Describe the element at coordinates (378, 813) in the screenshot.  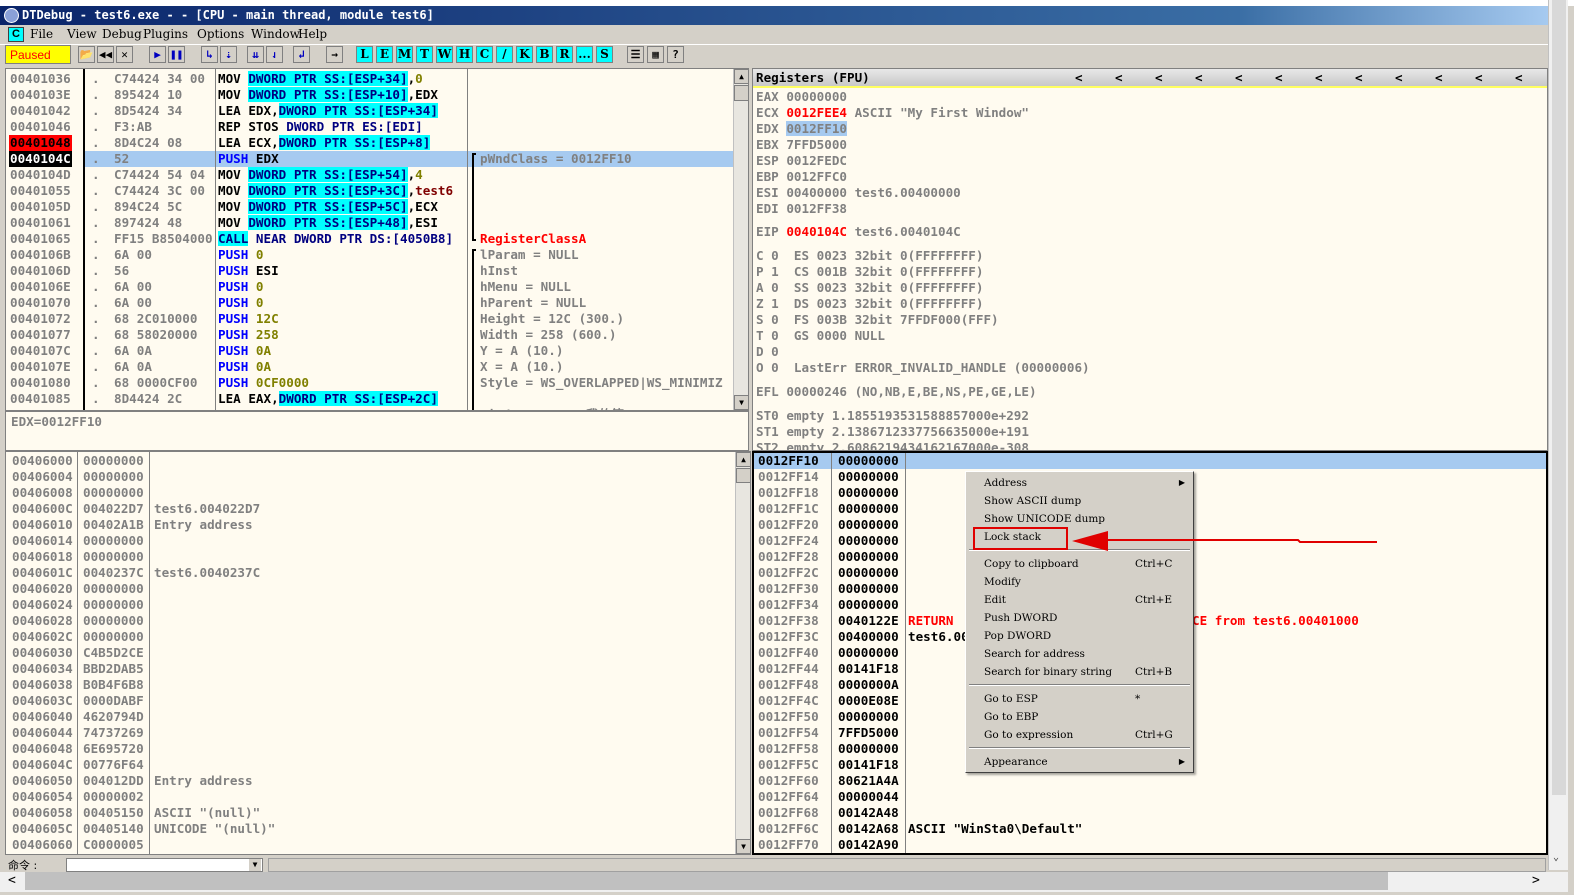
I see `dump-row: 00406058 00405150 ASCII "(null)"` at that location.